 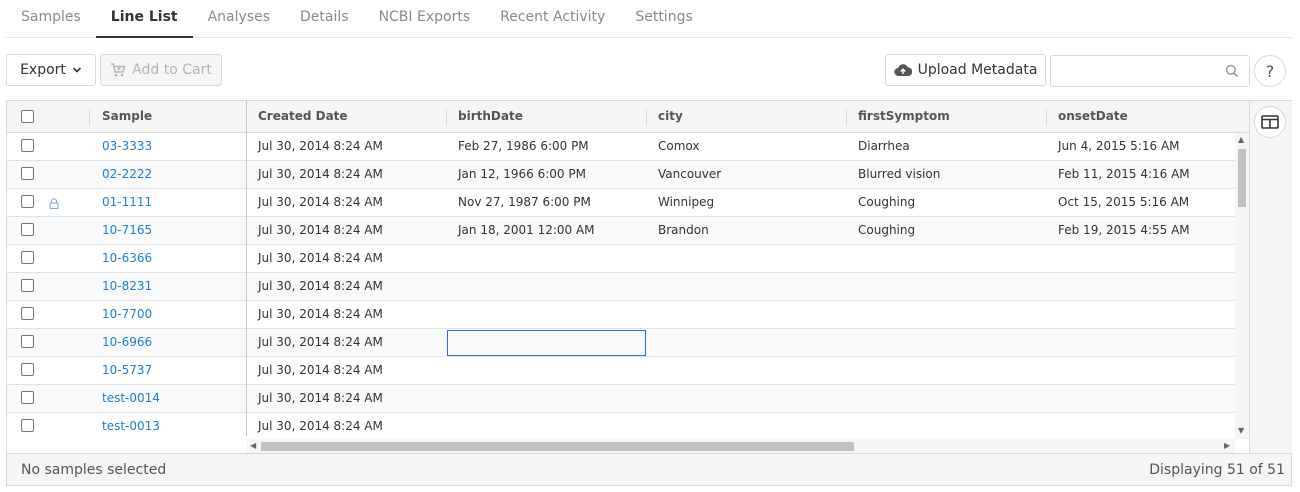 I want to click on table-row: 10-5737 Jul 30, 2014 8:24 AM, so click(x=621, y=371).